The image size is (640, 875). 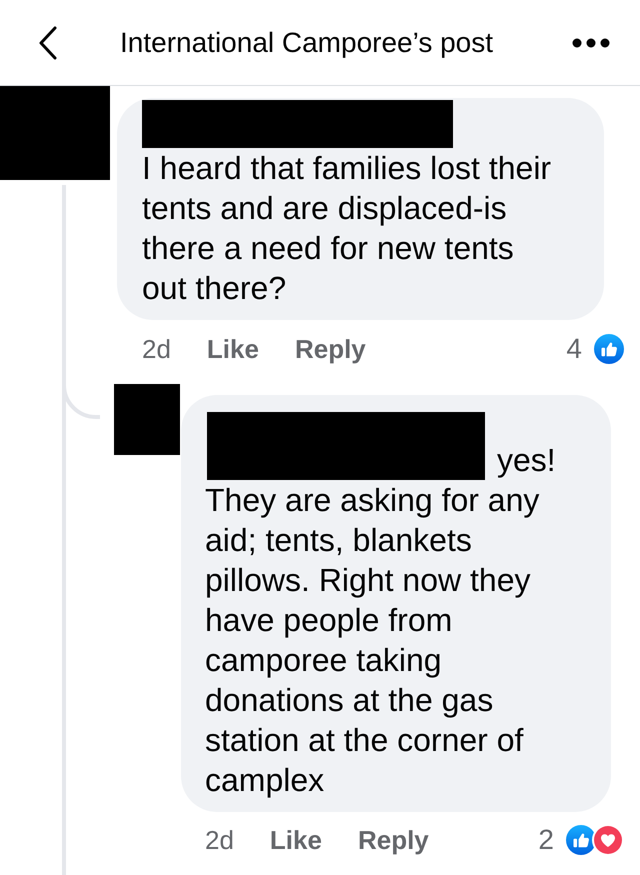 What do you see at coordinates (574, 349) in the screenshot?
I see `reaction-count: 4` at bounding box center [574, 349].